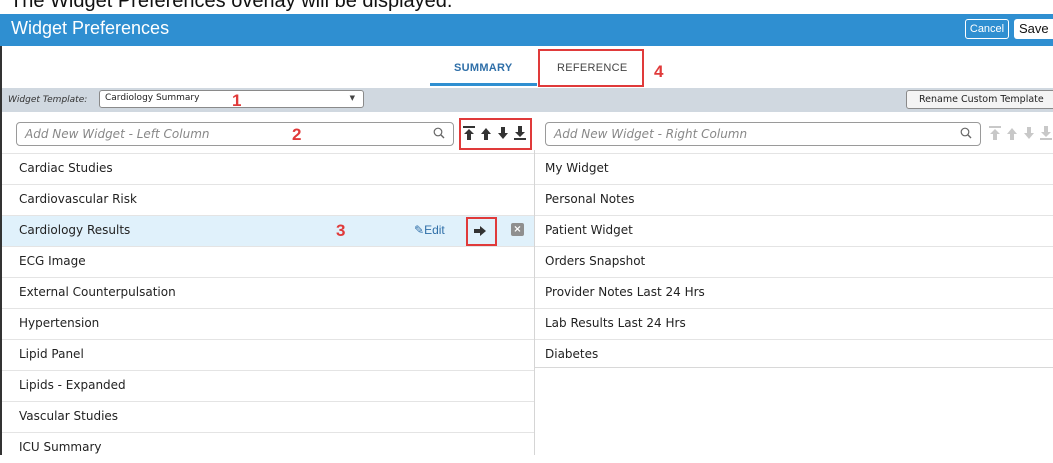  Describe the element at coordinates (117, 134) in the screenshot. I see `left-column-search-placeholder: Add New Widget - Left Column` at that location.